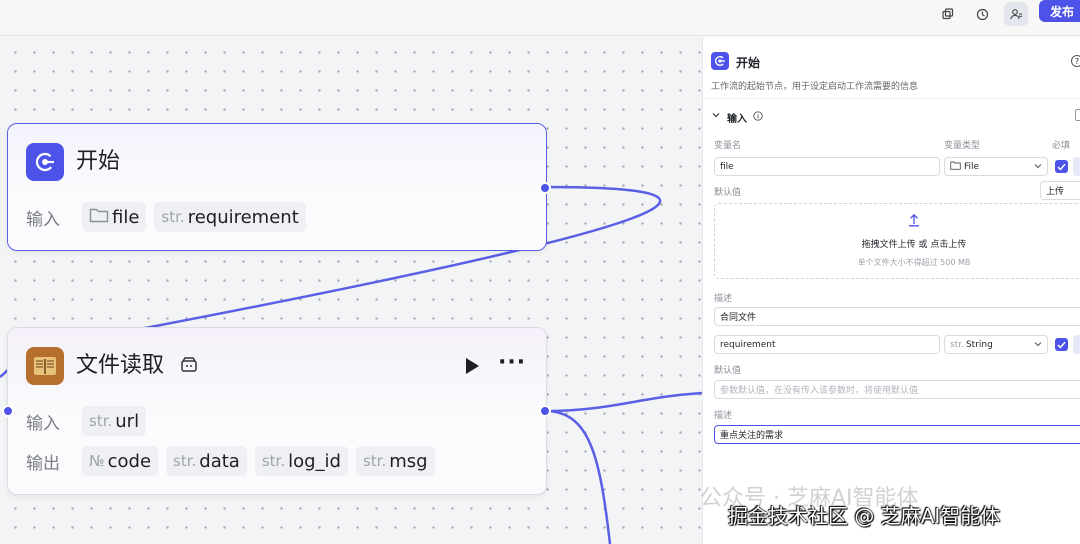 The height and width of the screenshot is (544, 1080). Describe the element at coordinates (578, 476) in the screenshot. I see `edge-file-out-b` at that location.